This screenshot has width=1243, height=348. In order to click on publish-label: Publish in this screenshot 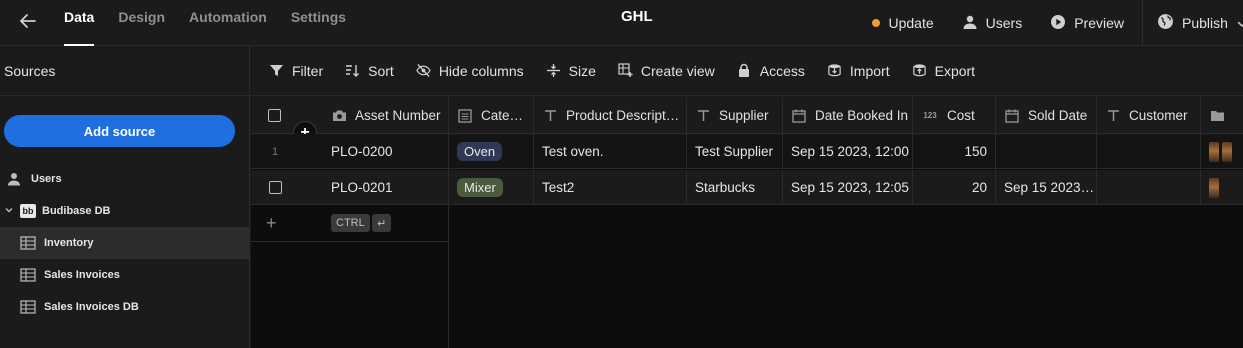, I will do `click(1205, 23)`.